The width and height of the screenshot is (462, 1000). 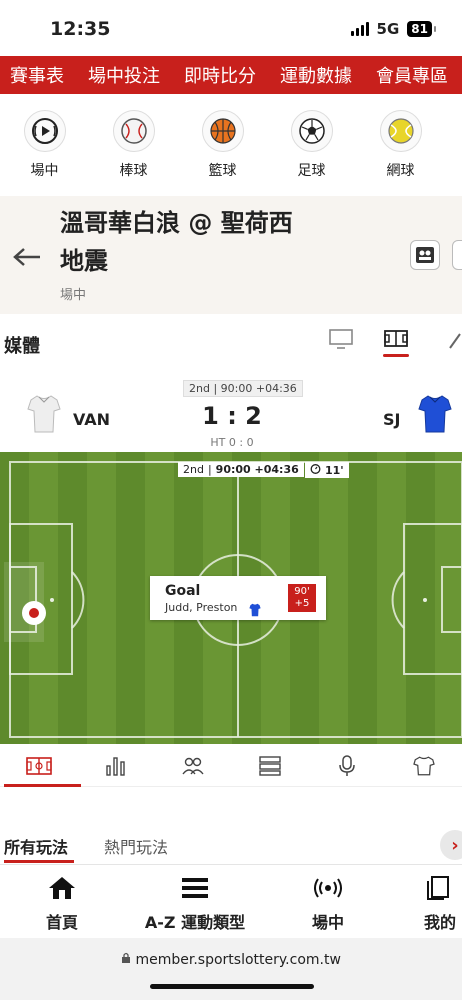 I want to click on nav-live: 場中, so click(x=328, y=904).